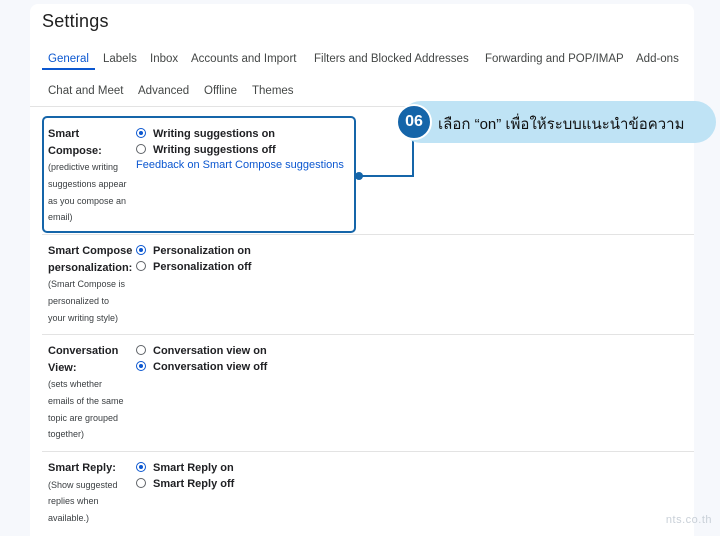 The image size is (720, 536). What do you see at coordinates (185, 484) in the screenshot?
I see `smart-reply-off-option: Smart Reply off` at bounding box center [185, 484].